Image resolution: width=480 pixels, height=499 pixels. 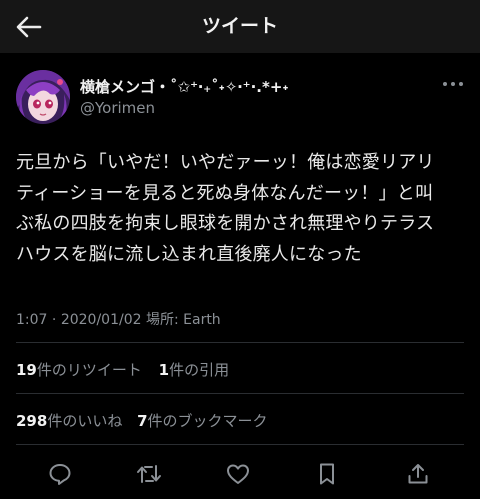 What do you see at coordinates (101, 320) in the screenshot?
I see `tweet-date: 2020/01/02` at bounding box center [101, 320].